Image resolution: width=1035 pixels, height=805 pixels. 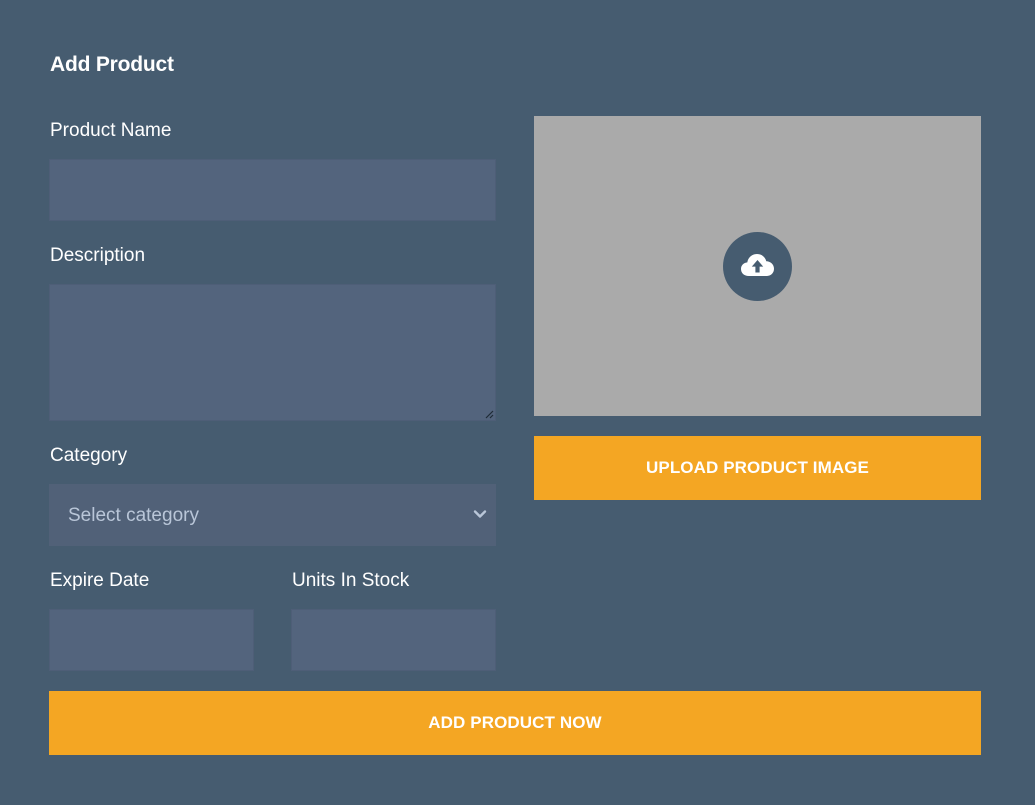 I want to click on cloud-upload-icon, so click(x=757, y=265).